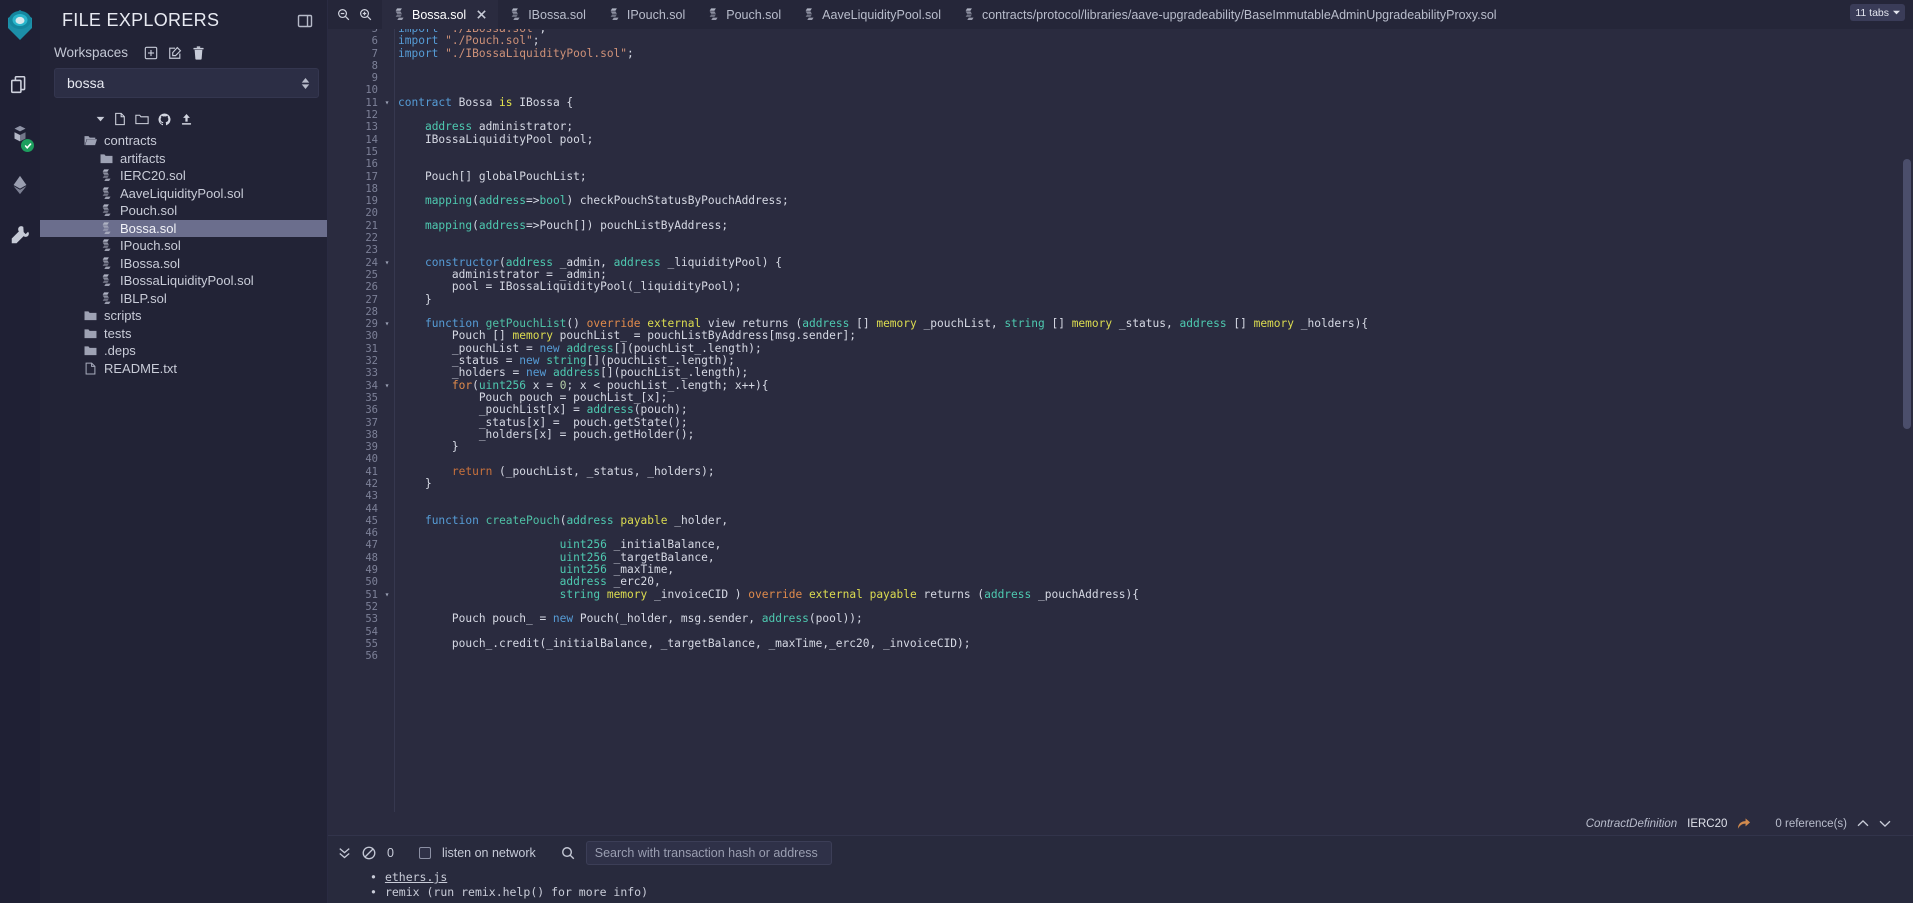 The image size is (1913, 903). I want to click on deploy-run-icon, so click(20, 185).